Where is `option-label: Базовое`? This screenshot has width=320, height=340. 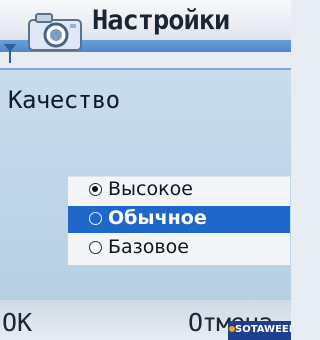
option-label: Базовое is located at coordinates (148, 247).